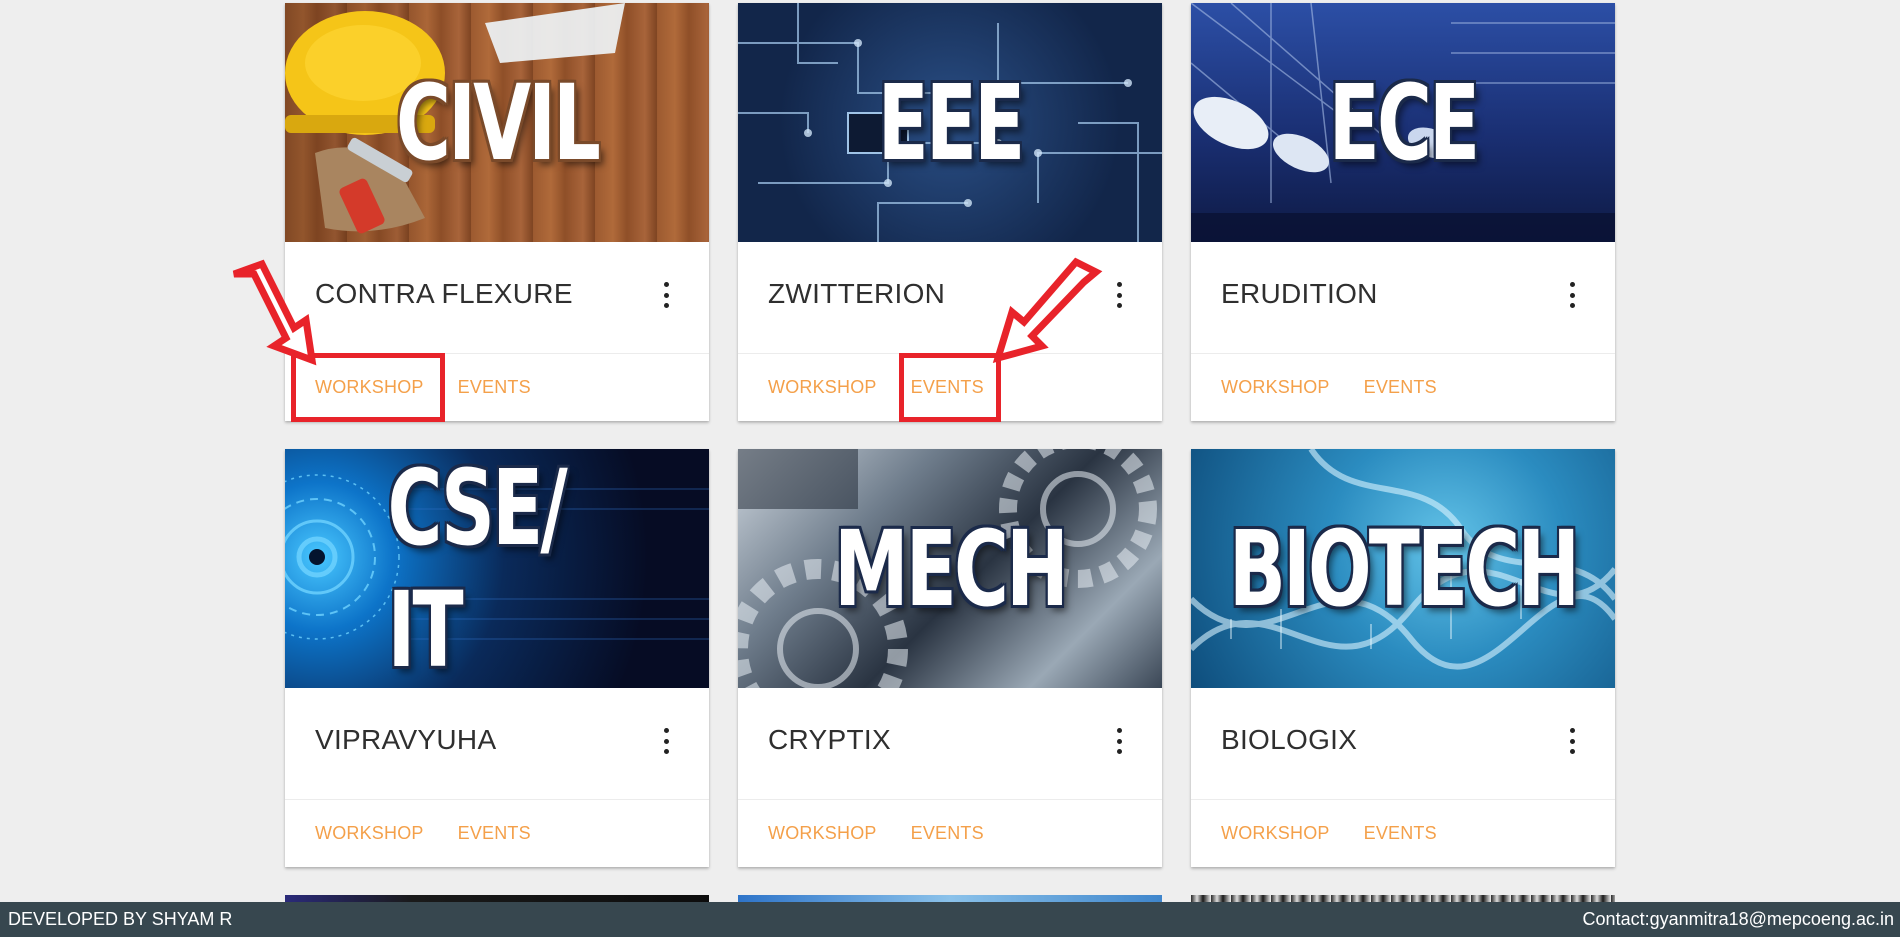 The height and width of the screenshot is (937, 1900). I want to click on card-image-mech: MECH, so click(950, 568).